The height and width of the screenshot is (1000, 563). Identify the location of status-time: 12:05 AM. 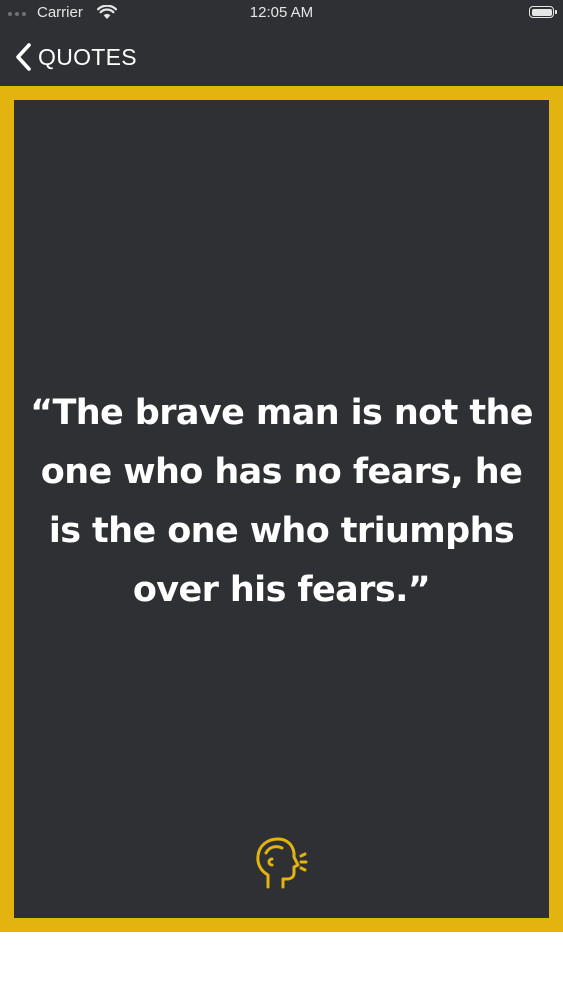
(281, 12).